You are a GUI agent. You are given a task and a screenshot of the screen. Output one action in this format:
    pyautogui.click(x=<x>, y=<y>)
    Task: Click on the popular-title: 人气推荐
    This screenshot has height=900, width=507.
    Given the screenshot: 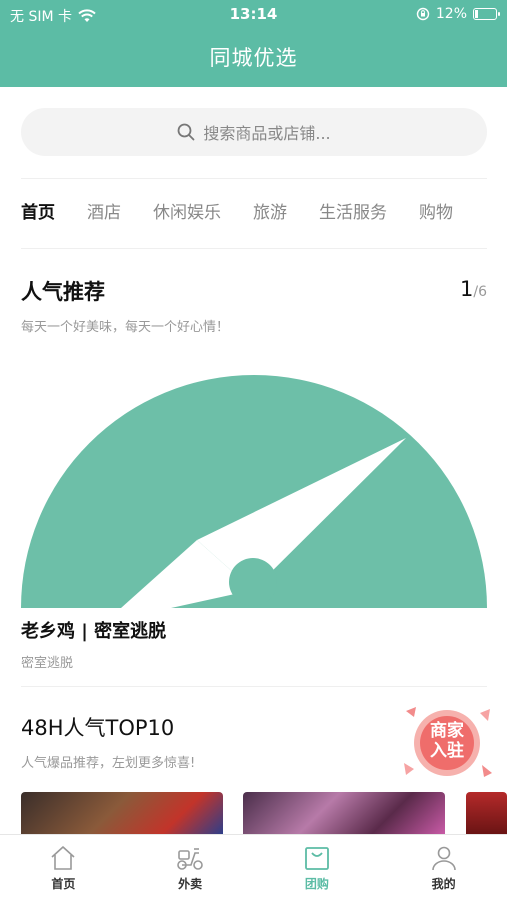 What is the action you would take?
    pyautogui.click(x=63, y=292)
    